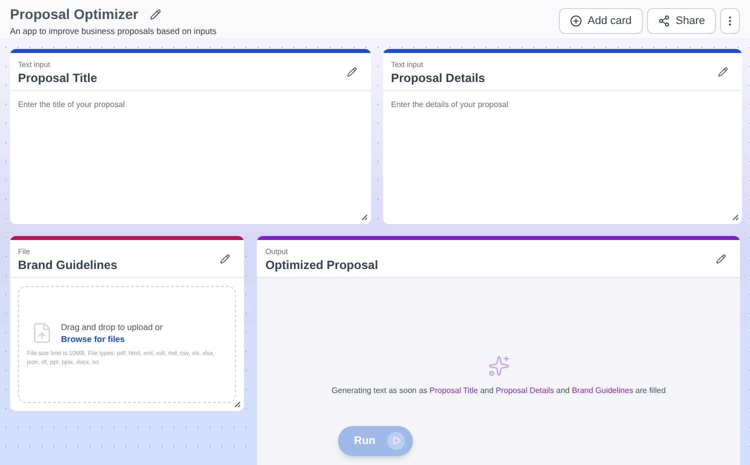 The height and width of the screenshot is (465, 750). Describe the element at coordinates (113, 31) in the screenshot. I see `app-subtitle: An app to improve business proposals based on inputs` at that location.